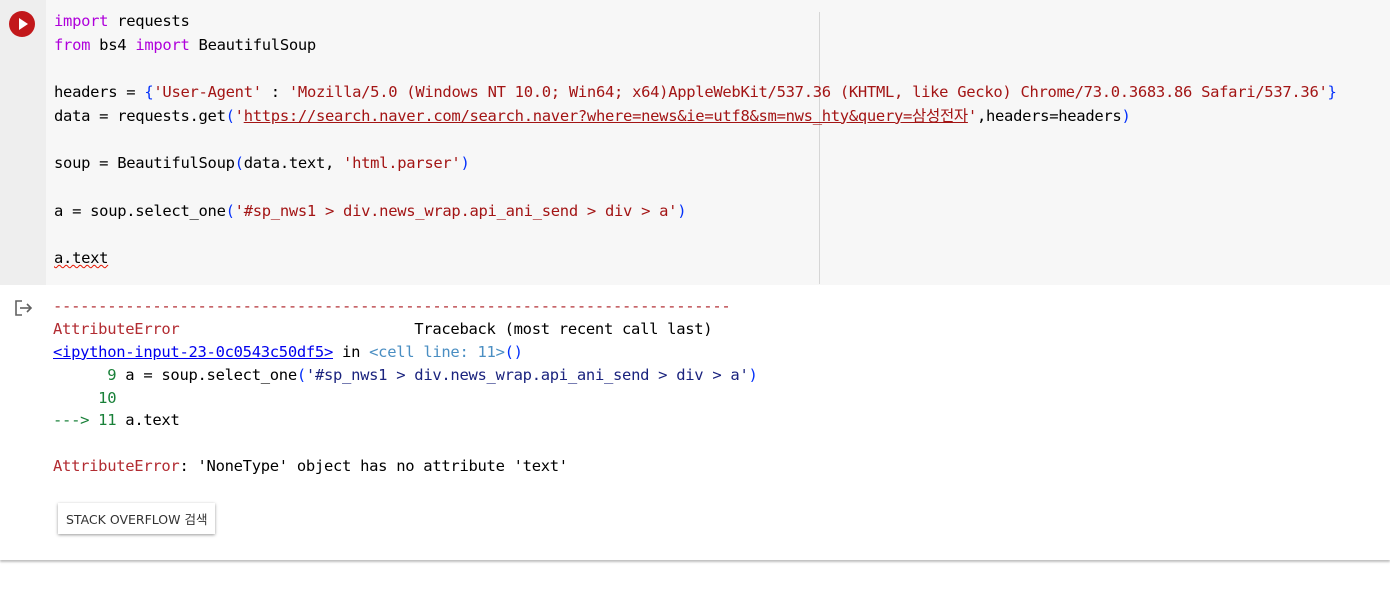 The height and width of the screenshot is (589, 1390). Describe the element at coordinates (122, 21) in the screenshot. I see `code-line-1: import requests` at that location.